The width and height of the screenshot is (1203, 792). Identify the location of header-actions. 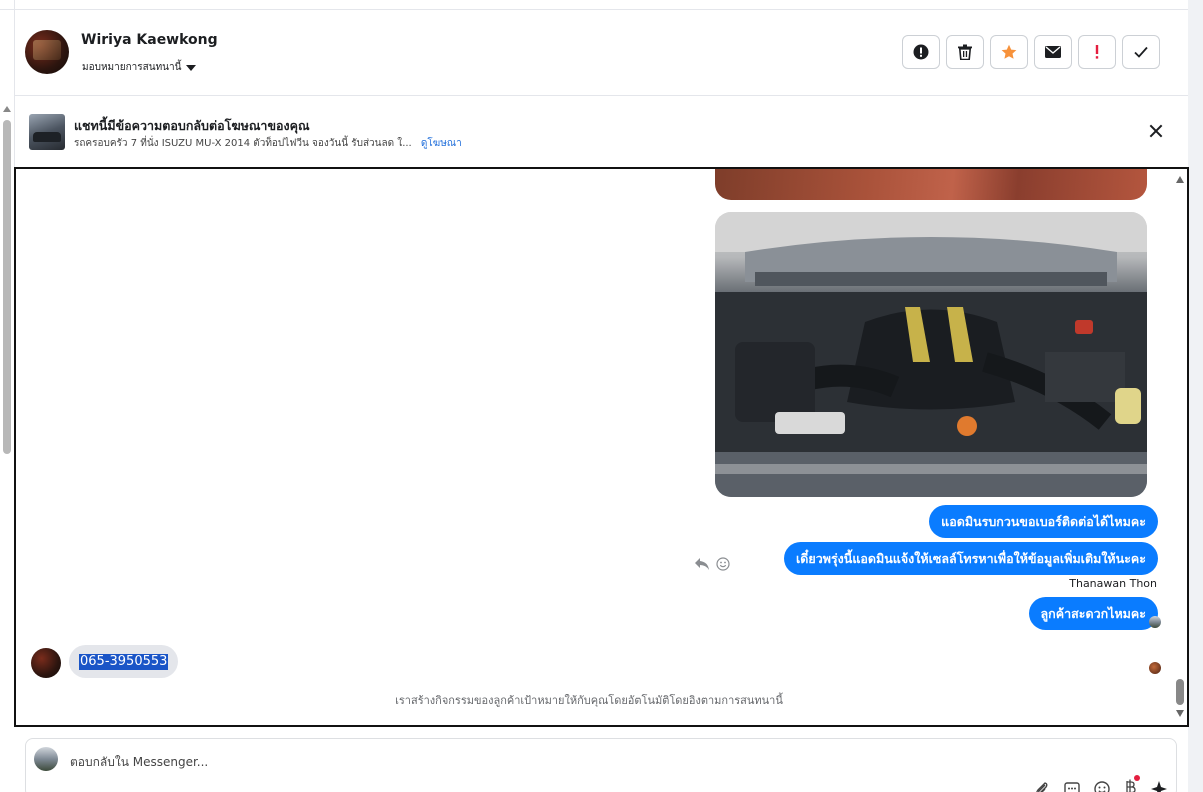
(1031, 52).